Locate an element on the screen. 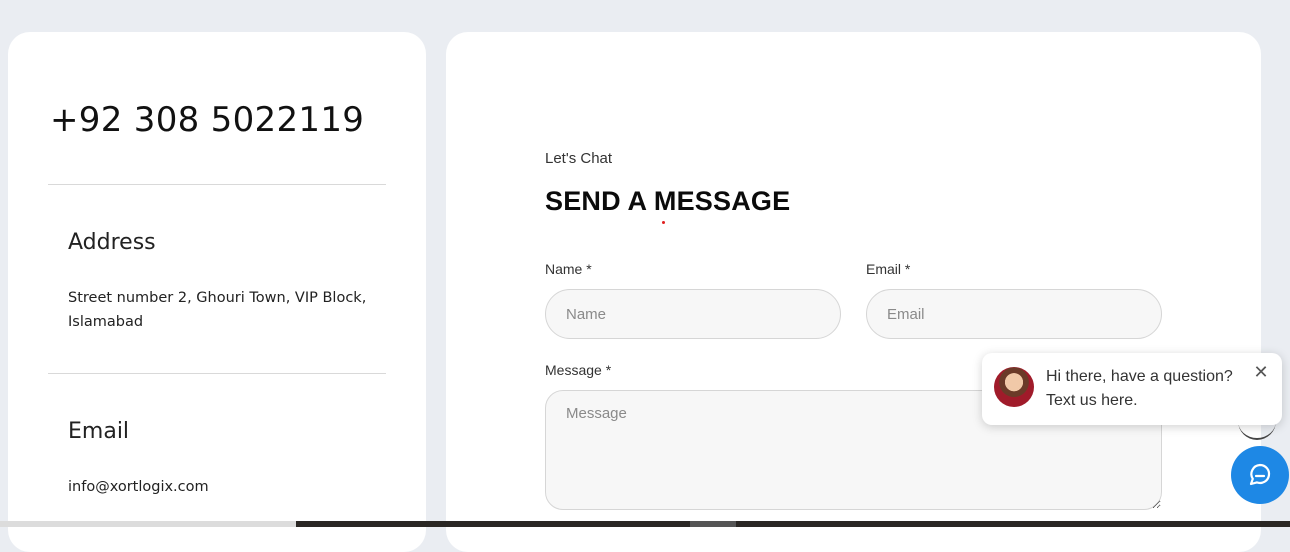  name-input is located at coordinates (693, 314).